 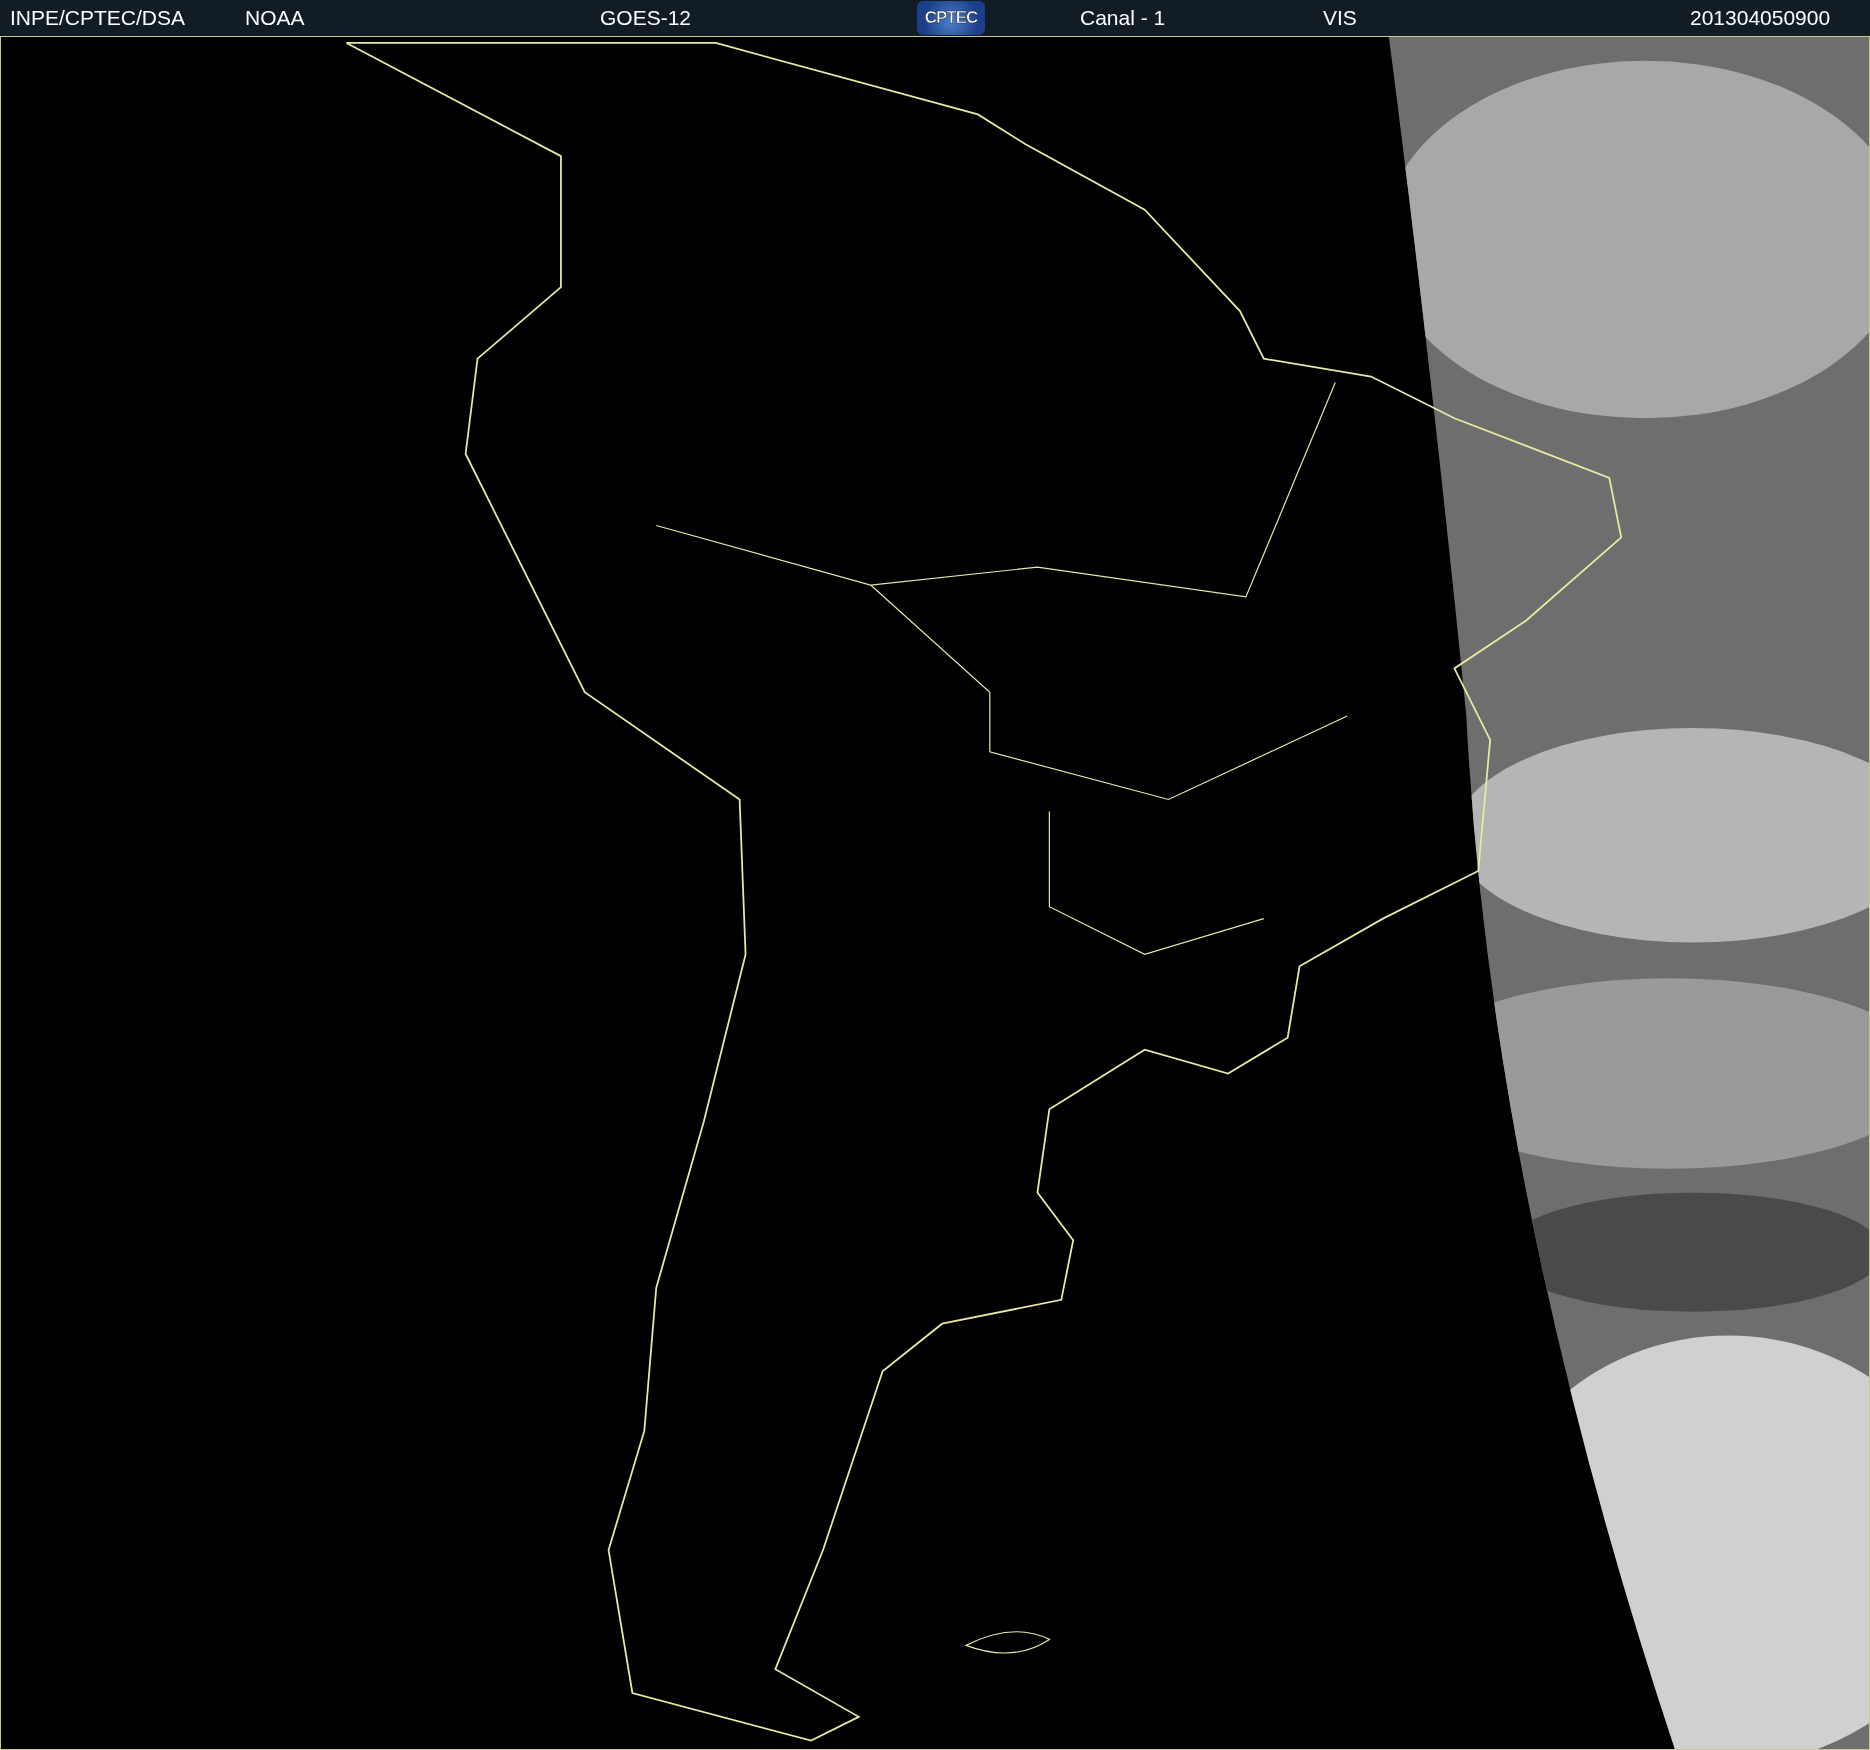 I want to click on header-label: VIS, so click(x=1340, y=18).